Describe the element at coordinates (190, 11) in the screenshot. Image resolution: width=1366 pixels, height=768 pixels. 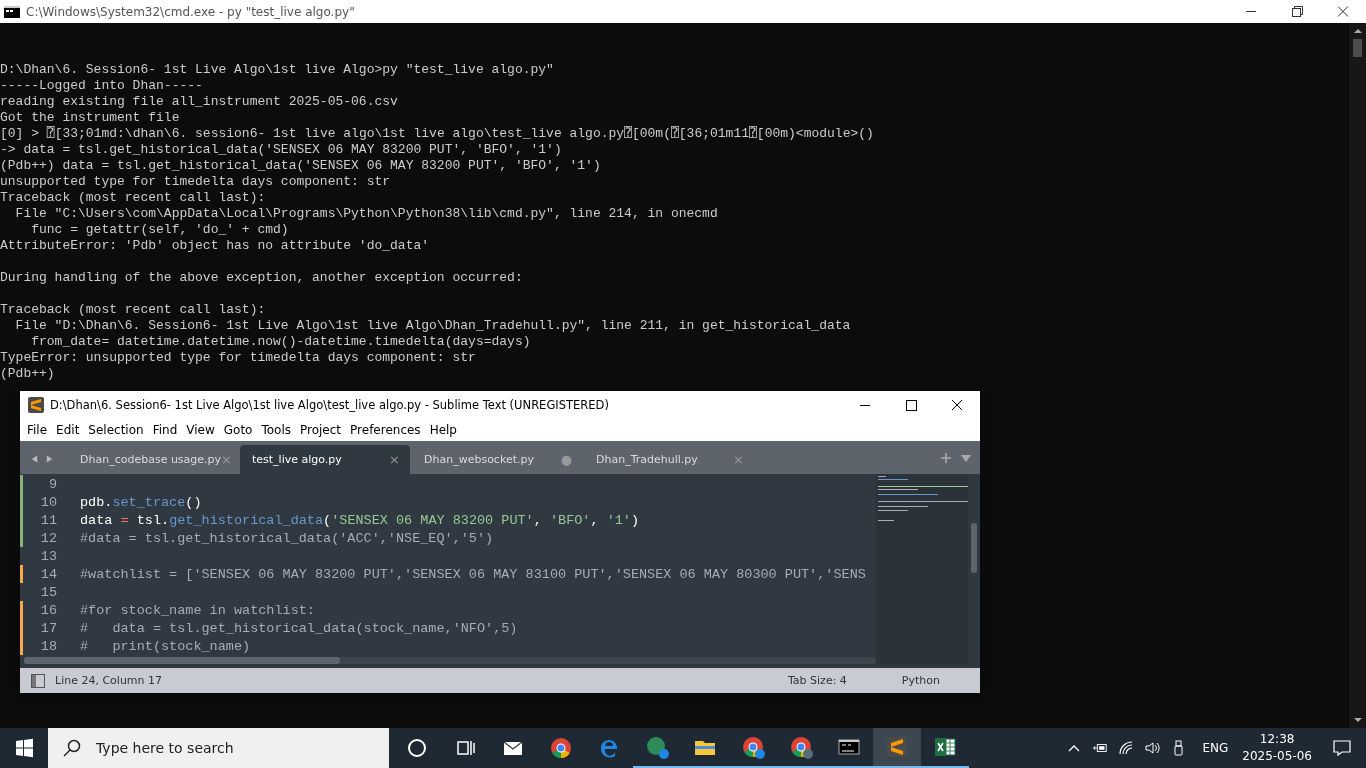
I see `window-title: C:\Windows\System32\cmd.exe - py "test_live algo.py"` at that location.